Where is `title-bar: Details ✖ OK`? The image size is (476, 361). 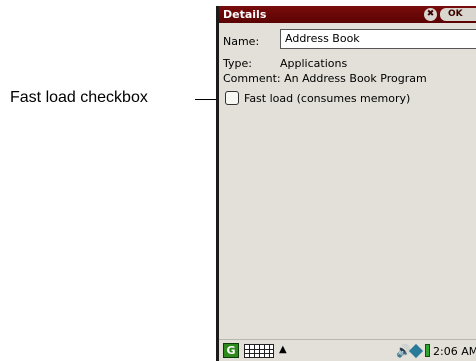 title-bar: Details ✖ OK is located at coordinates (347, 14).